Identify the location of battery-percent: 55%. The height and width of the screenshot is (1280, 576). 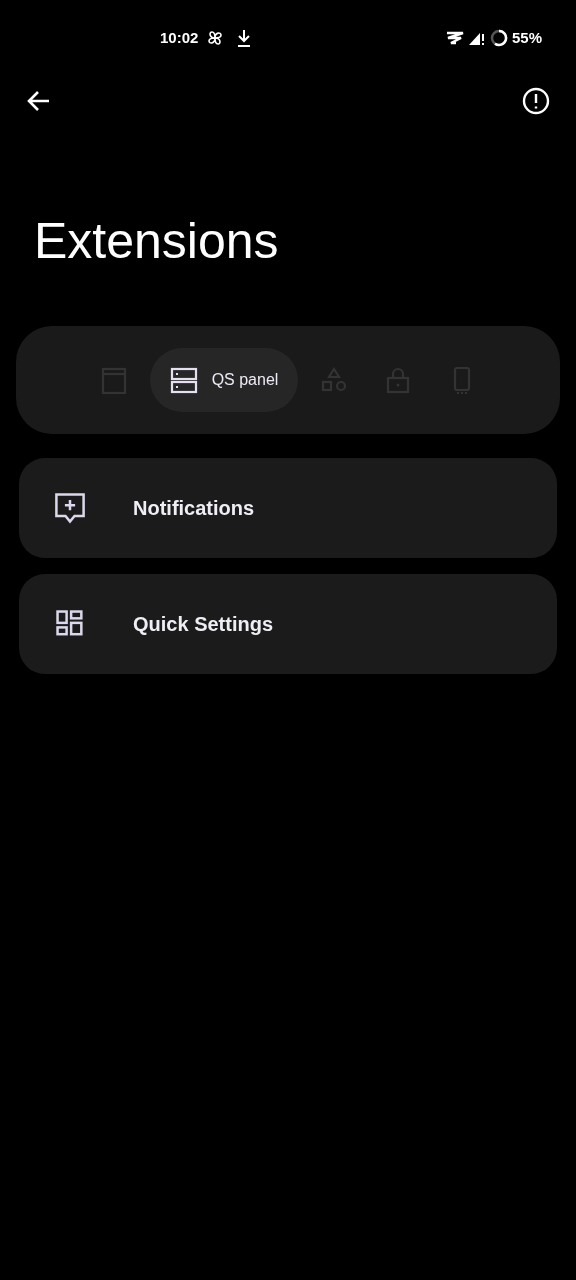
(526, 37).